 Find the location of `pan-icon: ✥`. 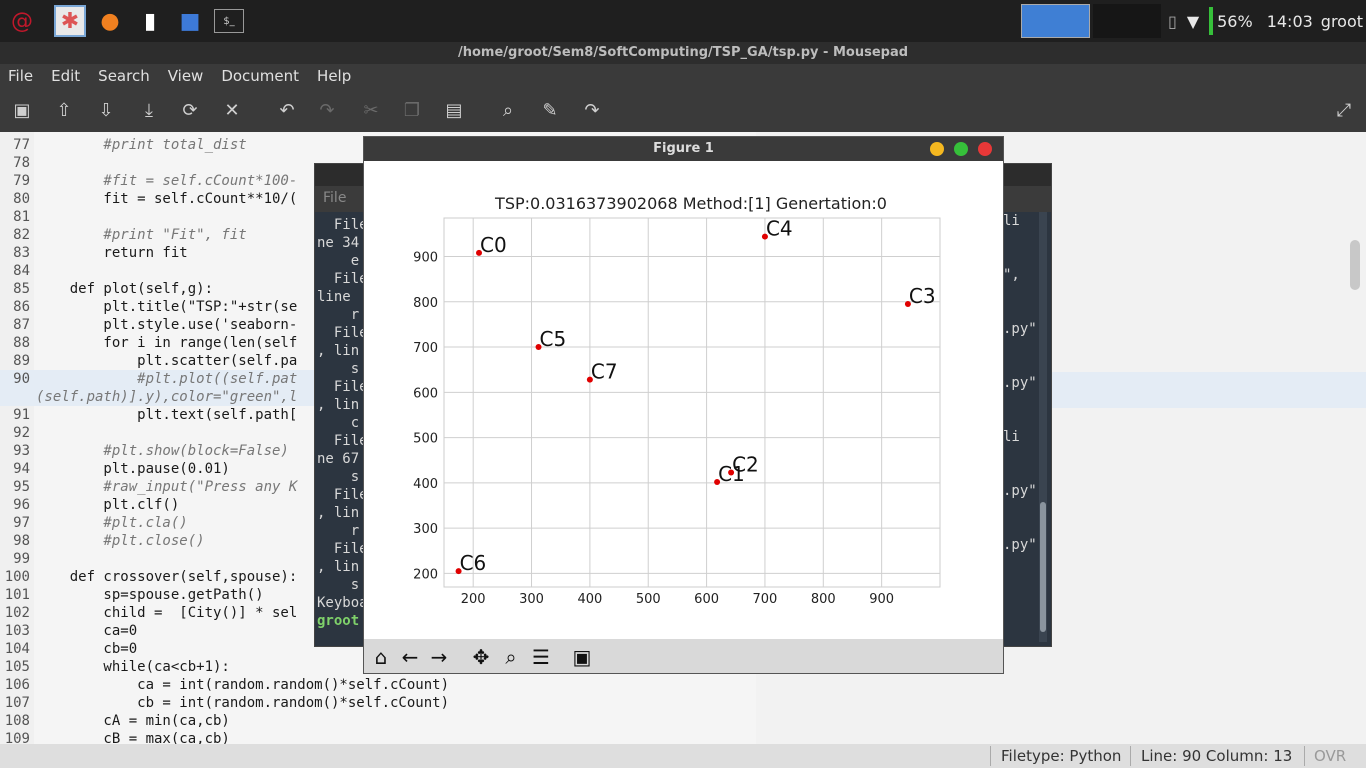

pan-icon: ✥ is located at coordinates (481, 657).